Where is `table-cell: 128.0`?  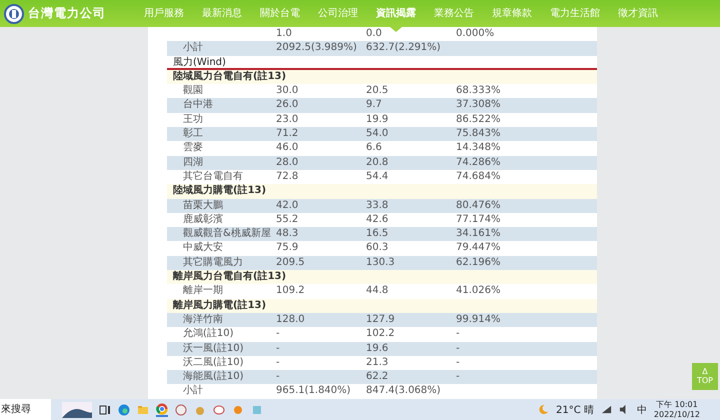 table-cell: 128.0 is located at coordinates (290, 319).